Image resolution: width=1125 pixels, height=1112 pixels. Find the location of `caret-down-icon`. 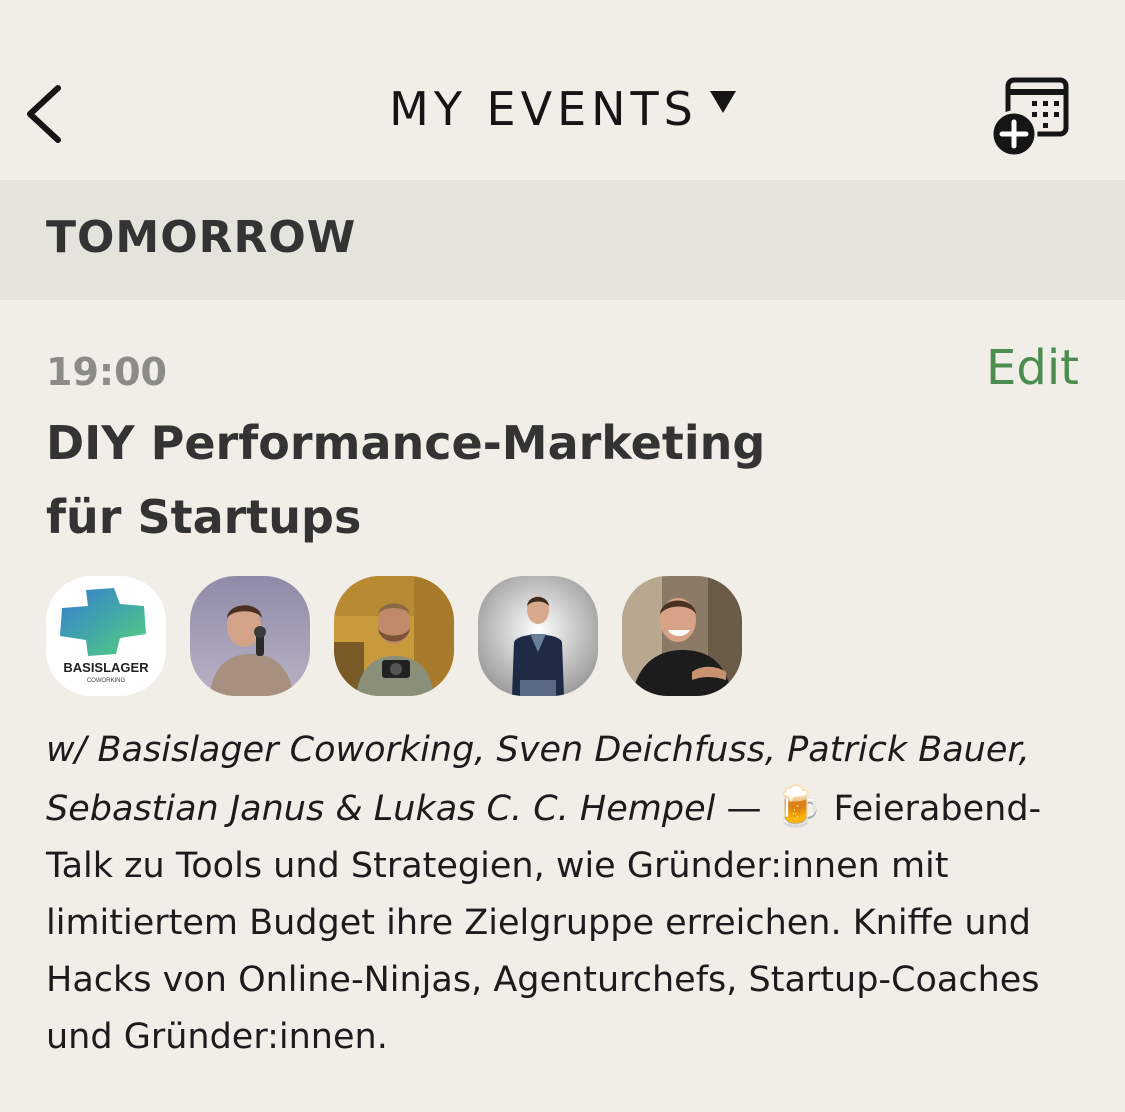

caret-down-icon is located at coordinates (722, 102).